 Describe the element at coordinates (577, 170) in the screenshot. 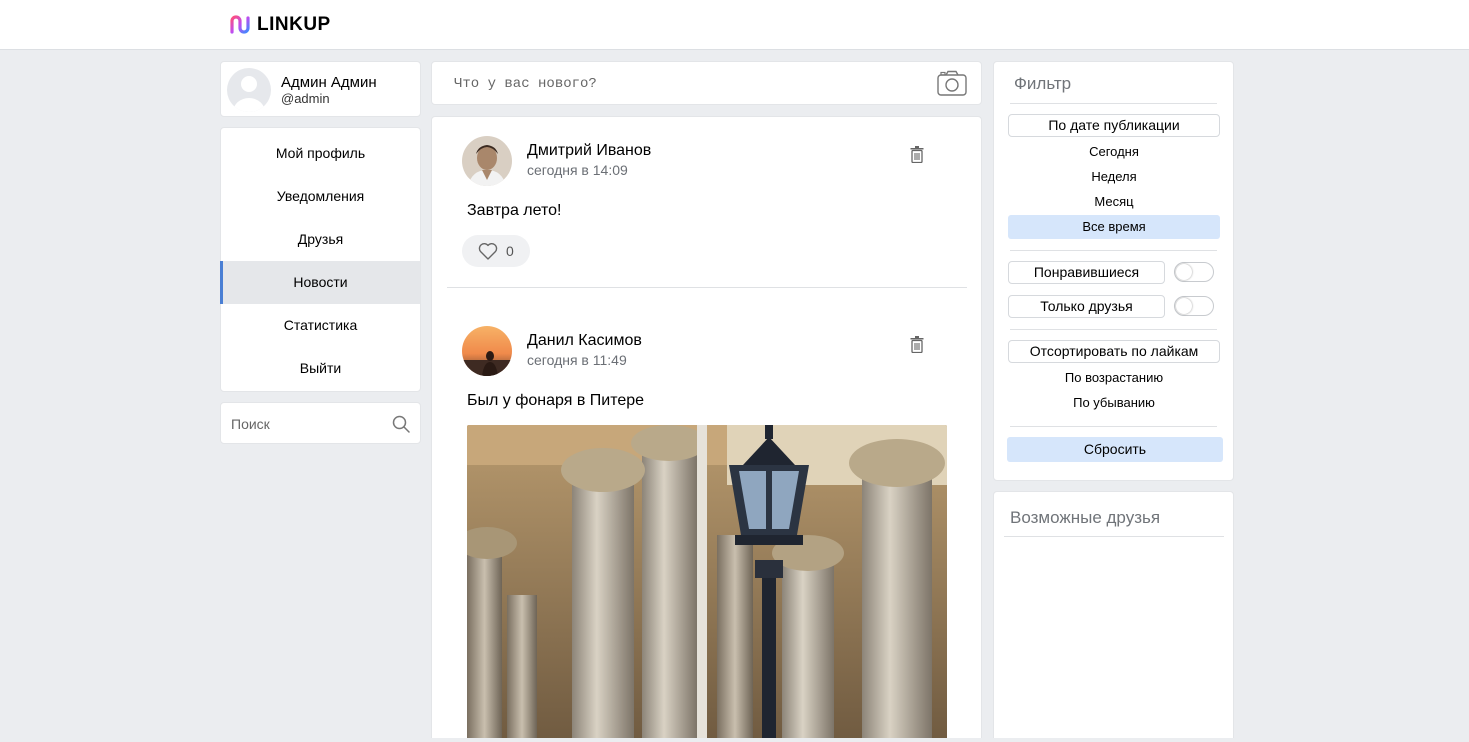

I see `post-time: сегодня в 14:09` at that location.